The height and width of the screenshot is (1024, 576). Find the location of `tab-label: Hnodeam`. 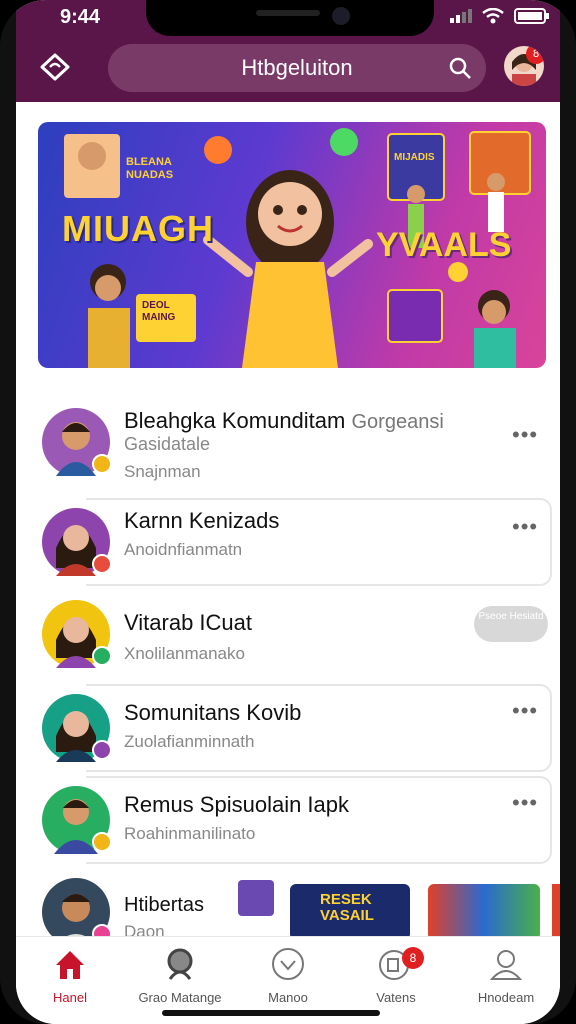

tab-label: Hnodeam is located at coordinates (506, 997).